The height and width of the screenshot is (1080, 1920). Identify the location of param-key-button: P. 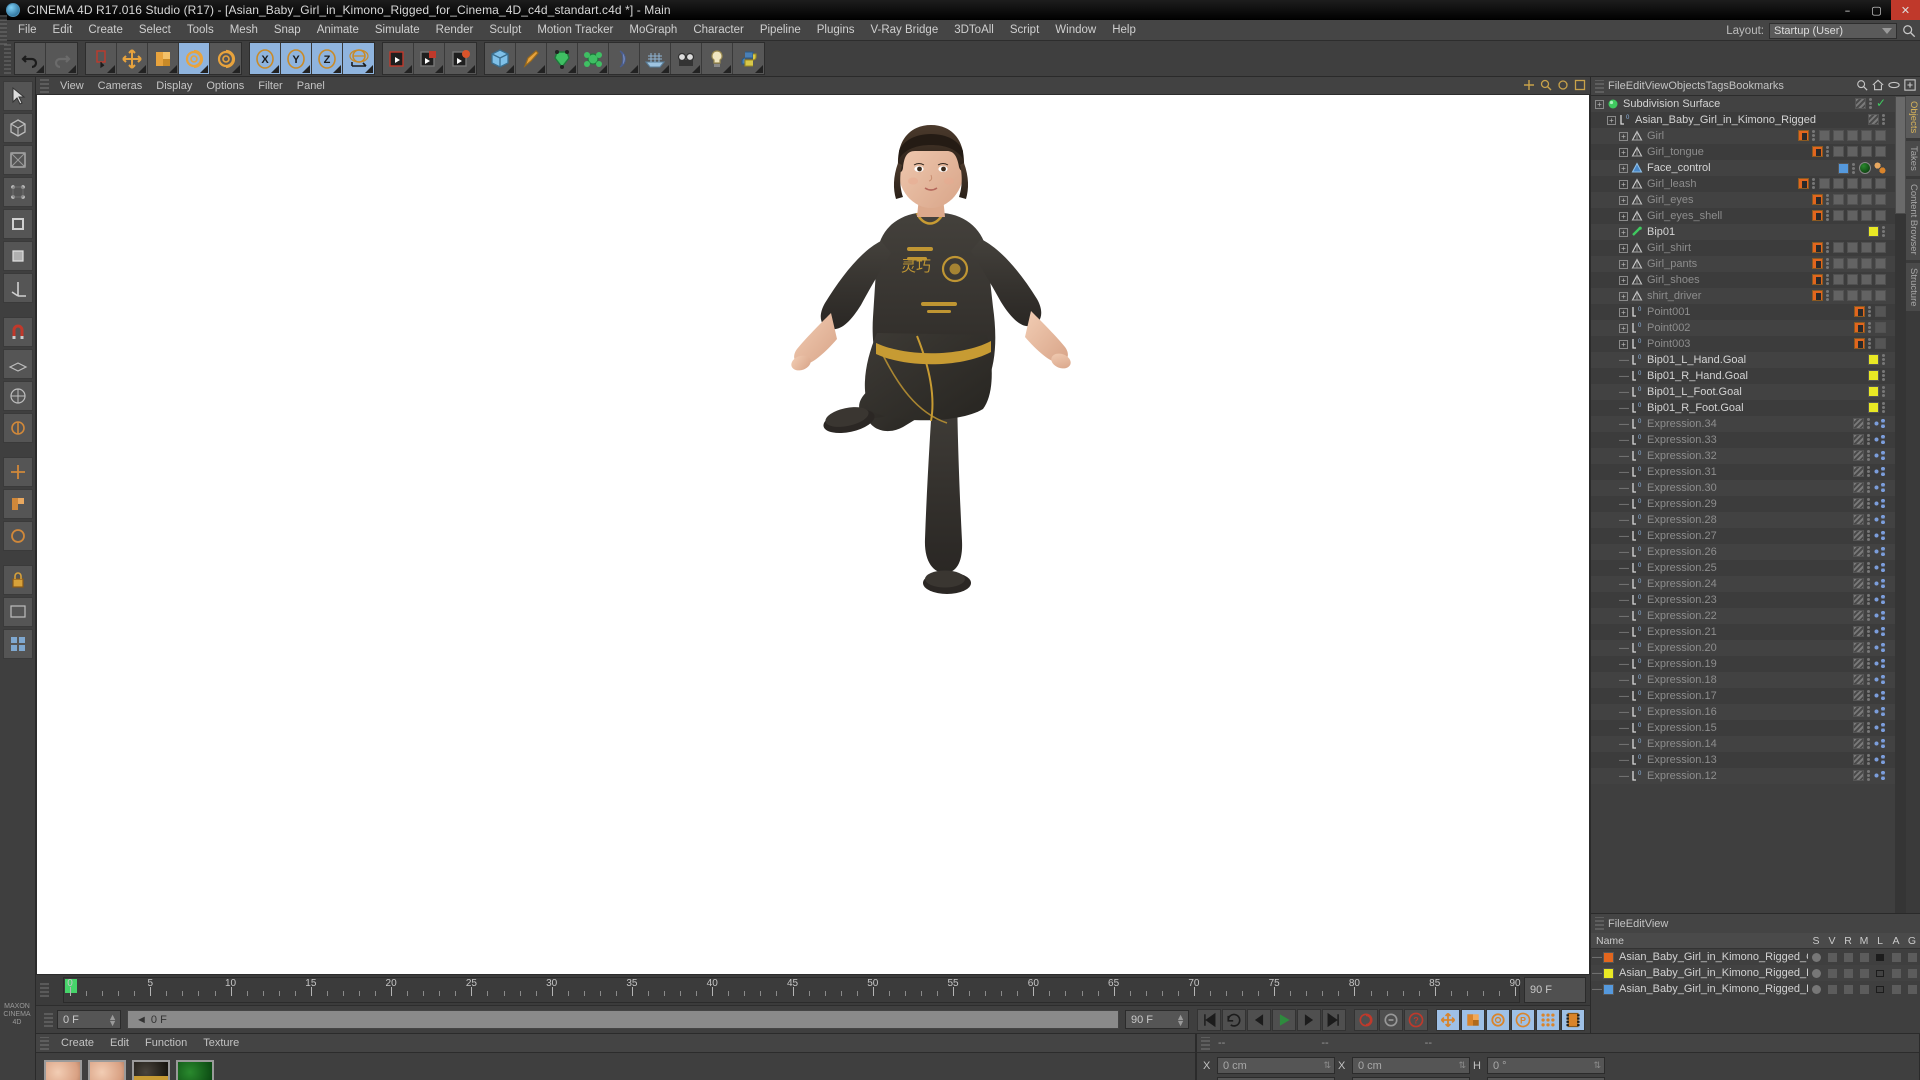
(1523, 1019).